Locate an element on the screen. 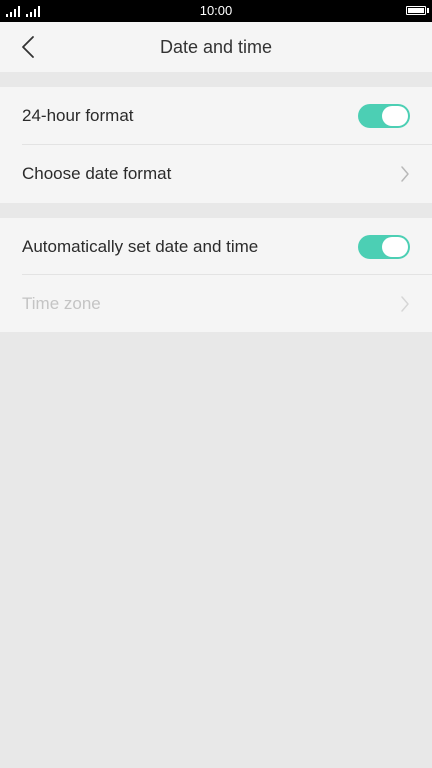 This screenshot has height=768, width=432. status-bar: 10:00 is located at coordinates (216, 11).